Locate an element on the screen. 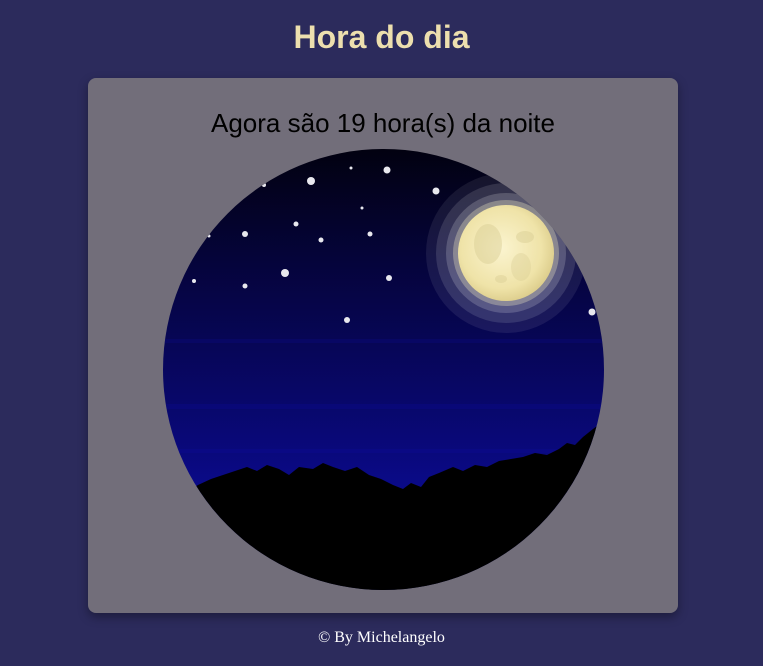  time-message: Agora são 19 hora(s) da noite is located at coordinates (383, 123).